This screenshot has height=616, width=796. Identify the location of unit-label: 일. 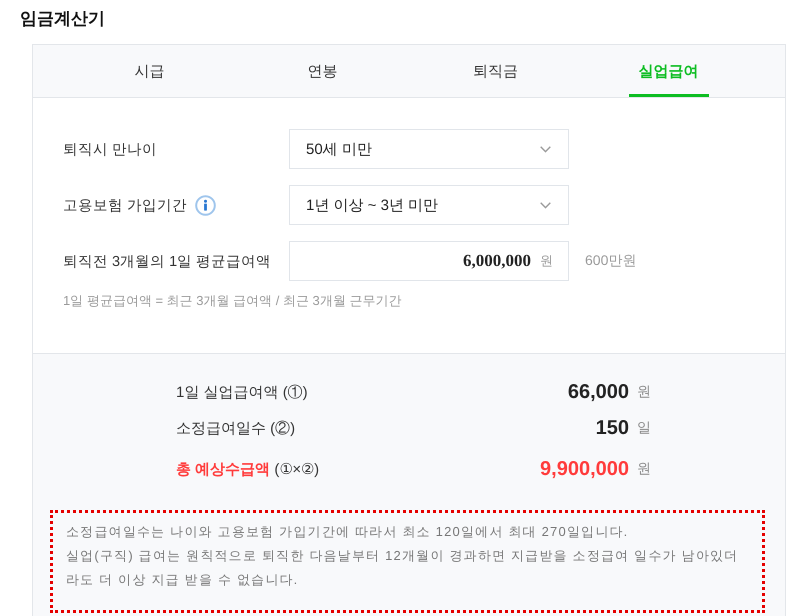
(644, 428).